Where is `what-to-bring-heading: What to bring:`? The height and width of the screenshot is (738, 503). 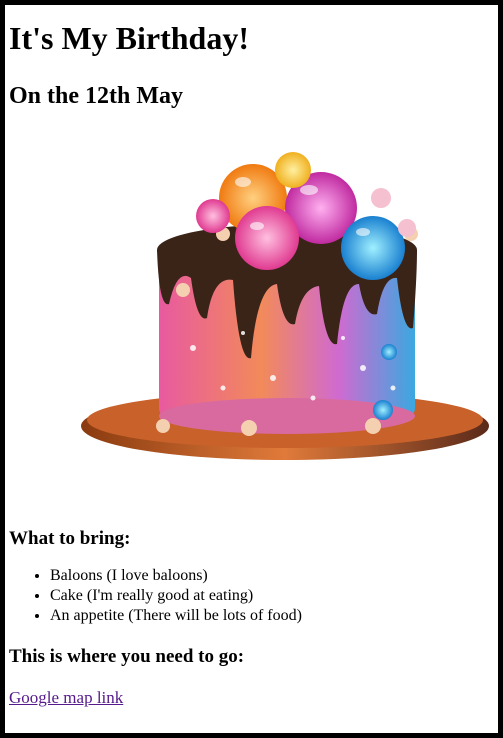 what-to-bring-heading: What to bring: is located at coordinates (70, 538).